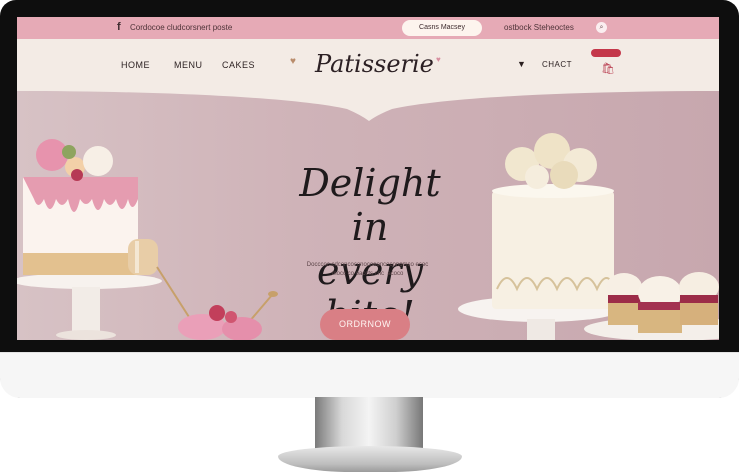 The width and height of the screenshot is (739, 475). What do you see at coordinates (181, 27) in the screenshot?
I see `topbar-info-text: Cordocoe cludcorsnert poste` at bounding box center [181, 27].